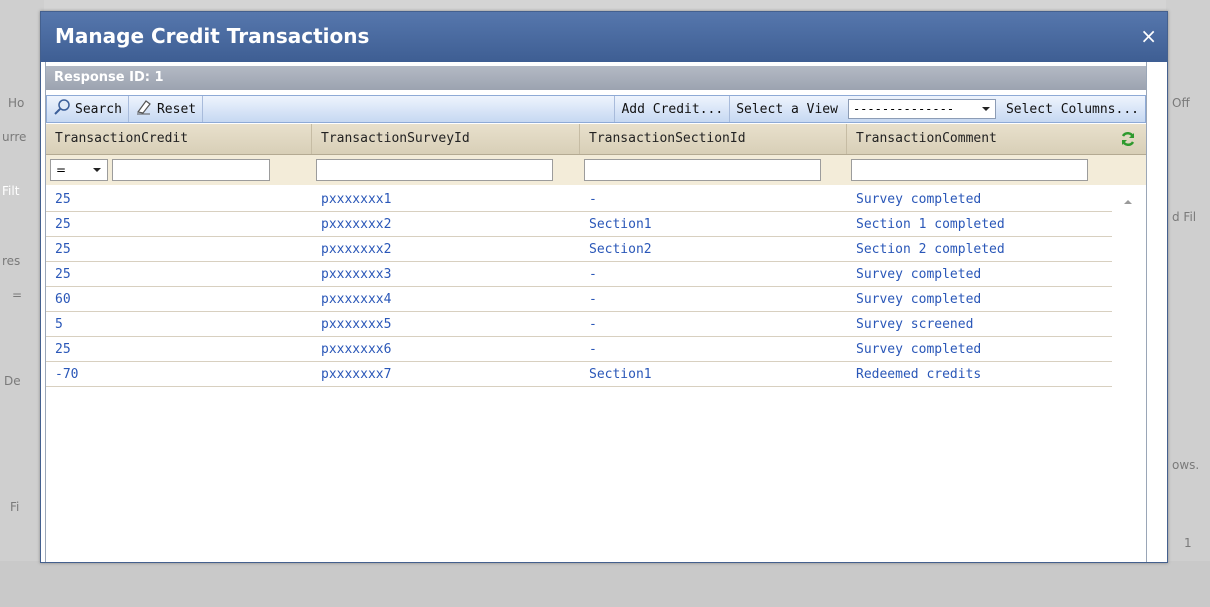 The width and height of the screenshot is (1210, 607). What do you see at coordinates (12, 381) in the screenshot?
I see `bg-fragment: De` at bounding box center [12, 381].